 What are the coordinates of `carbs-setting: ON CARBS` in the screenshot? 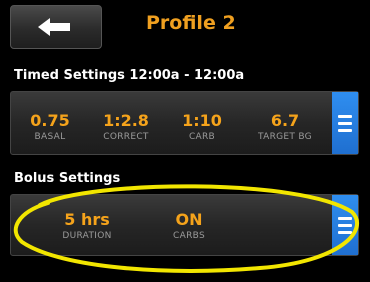 It's located at (189, 226).